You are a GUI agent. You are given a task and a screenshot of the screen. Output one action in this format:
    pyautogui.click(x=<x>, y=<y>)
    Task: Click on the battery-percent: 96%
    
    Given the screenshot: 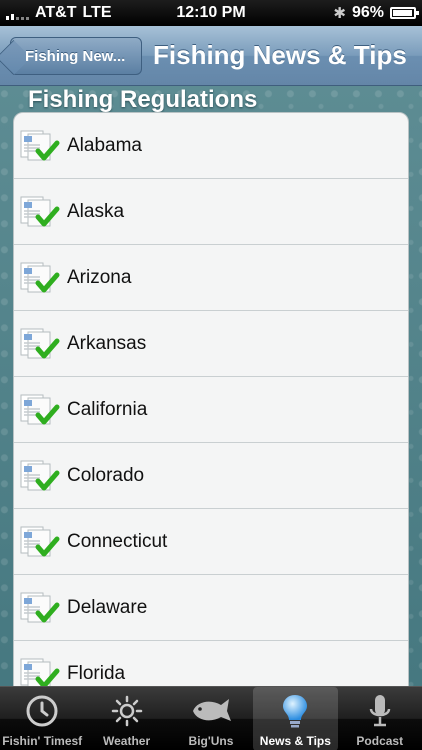 What is the action you would take?
    pyautogui.click(x=367, y=12)
    